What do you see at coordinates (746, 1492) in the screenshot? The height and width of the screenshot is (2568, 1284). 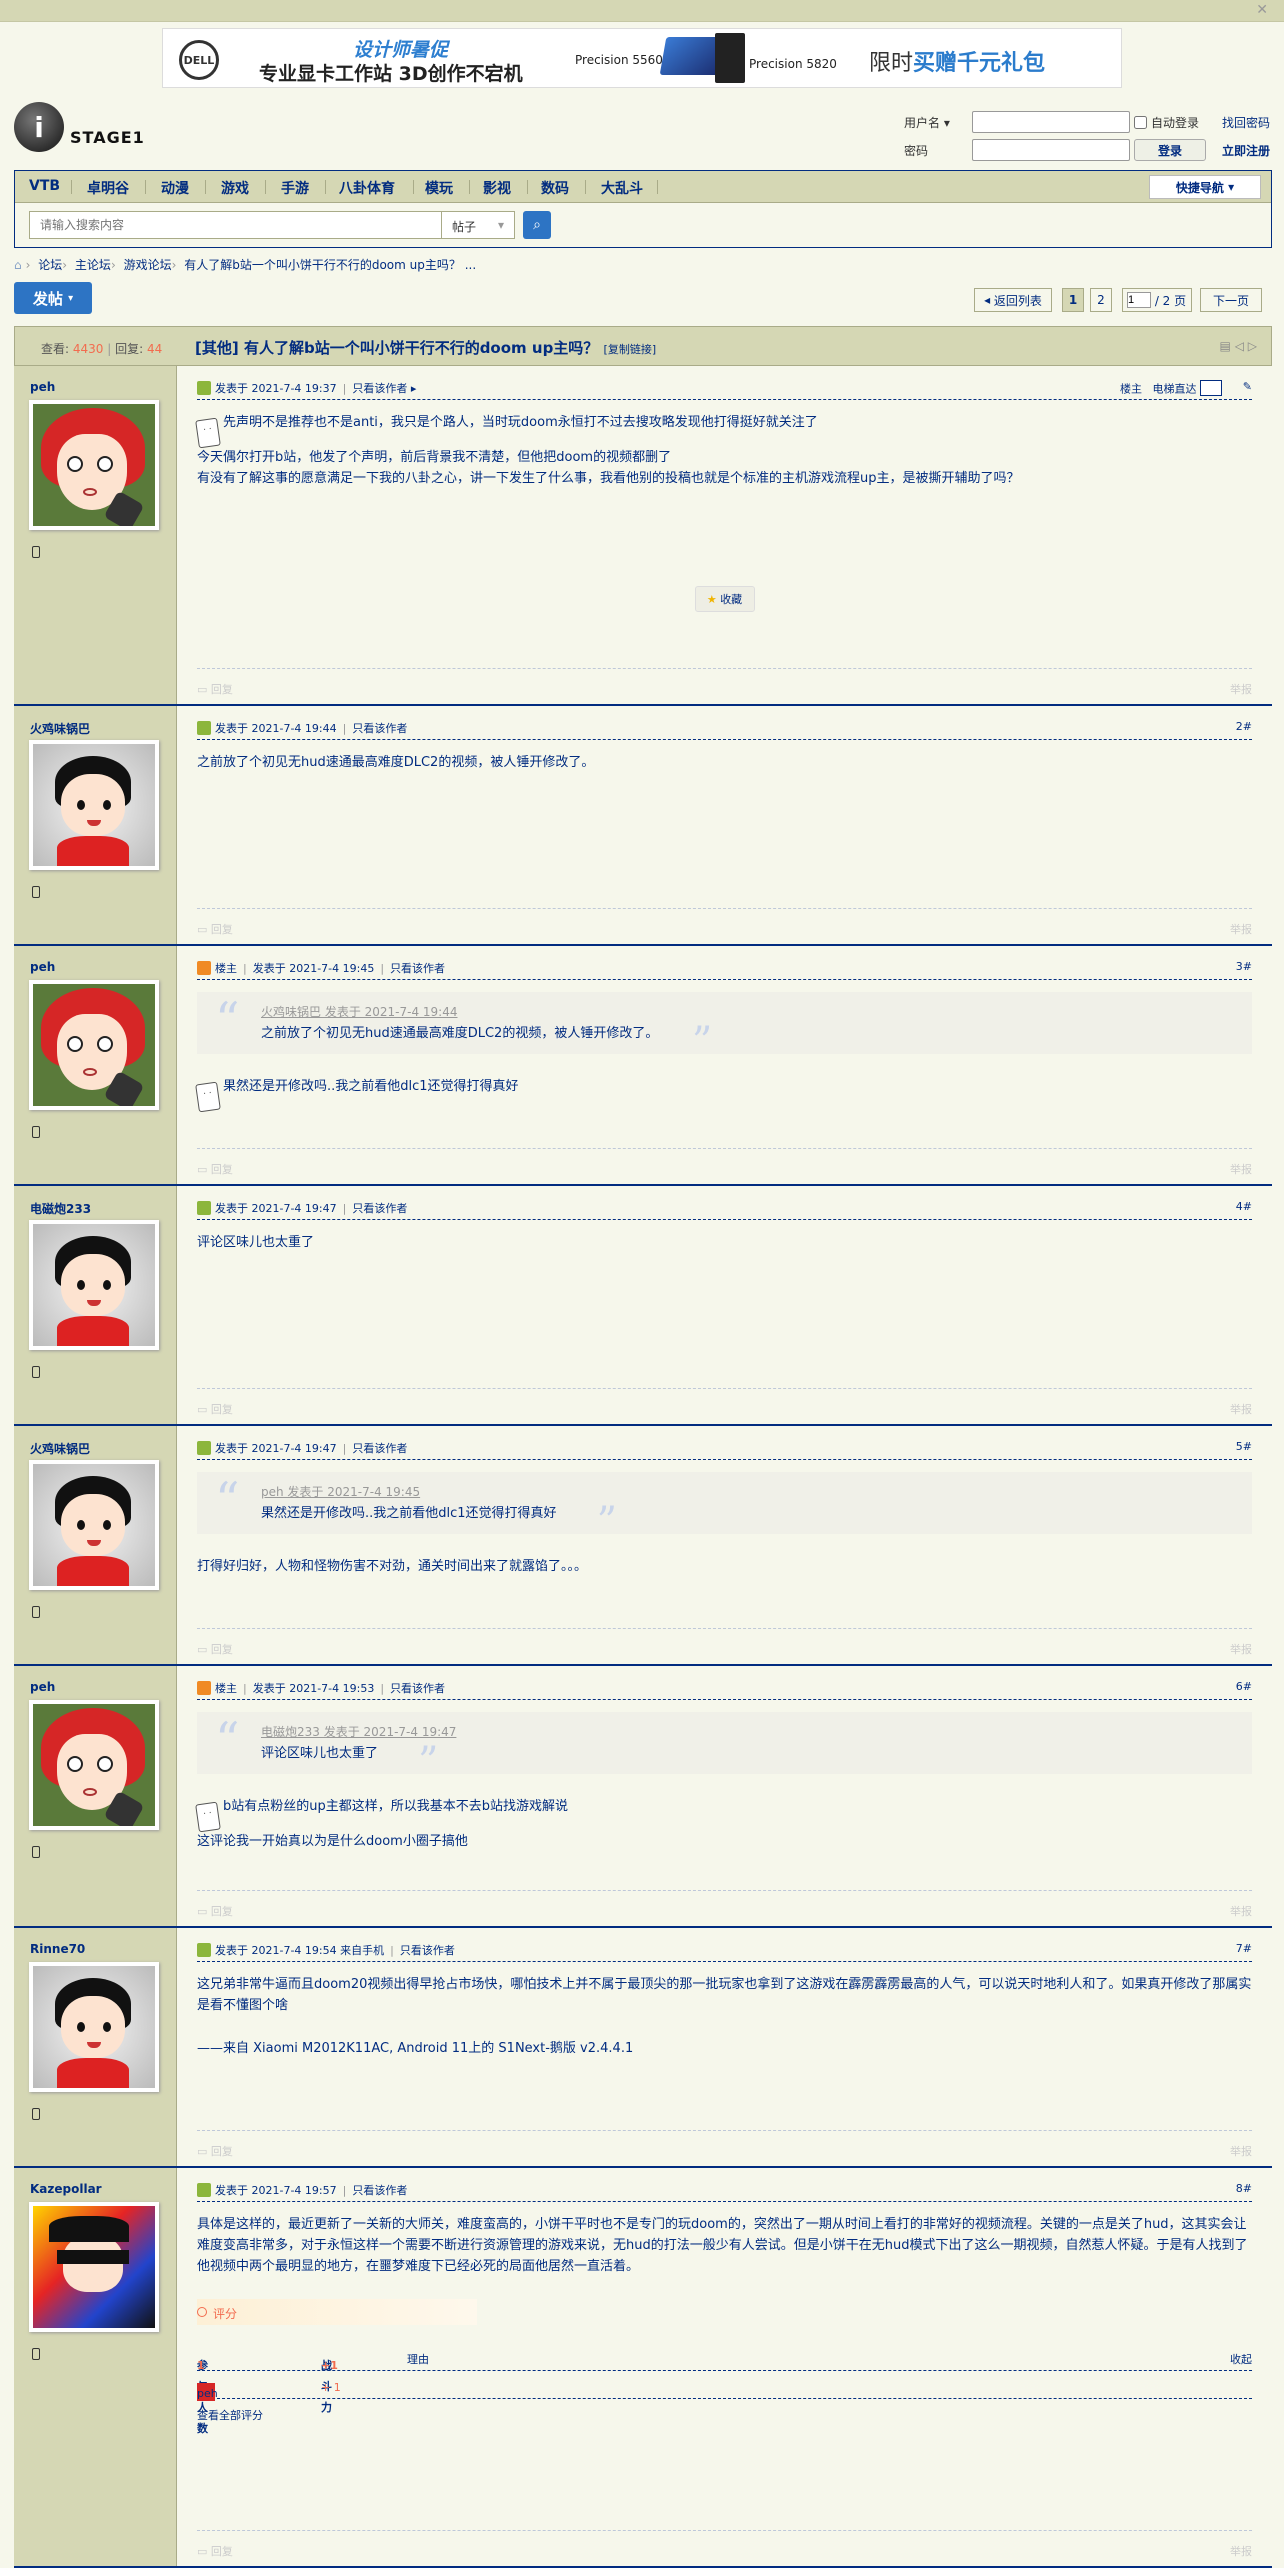 I see `quote-header: peh 发表于 2021-7-4 19:45` at bounding box center [746, 1492].